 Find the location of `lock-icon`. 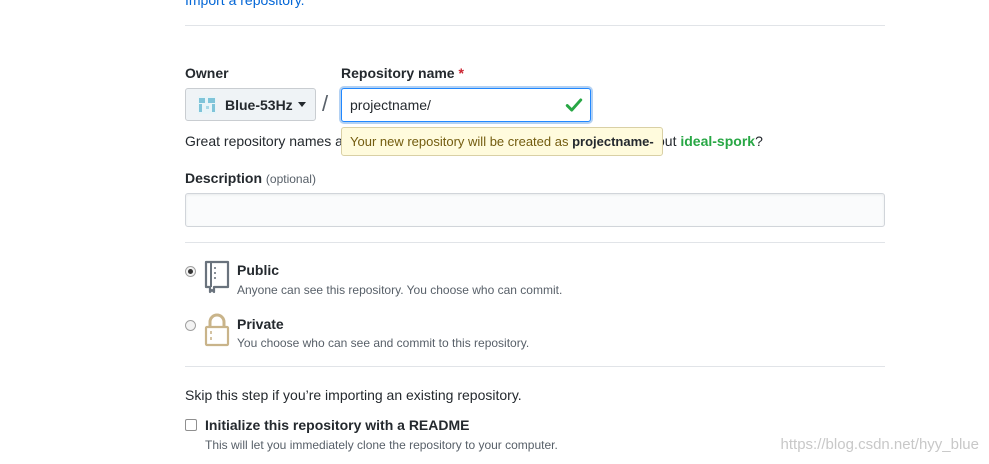

lock-icon is located at coordinates (217, 330).